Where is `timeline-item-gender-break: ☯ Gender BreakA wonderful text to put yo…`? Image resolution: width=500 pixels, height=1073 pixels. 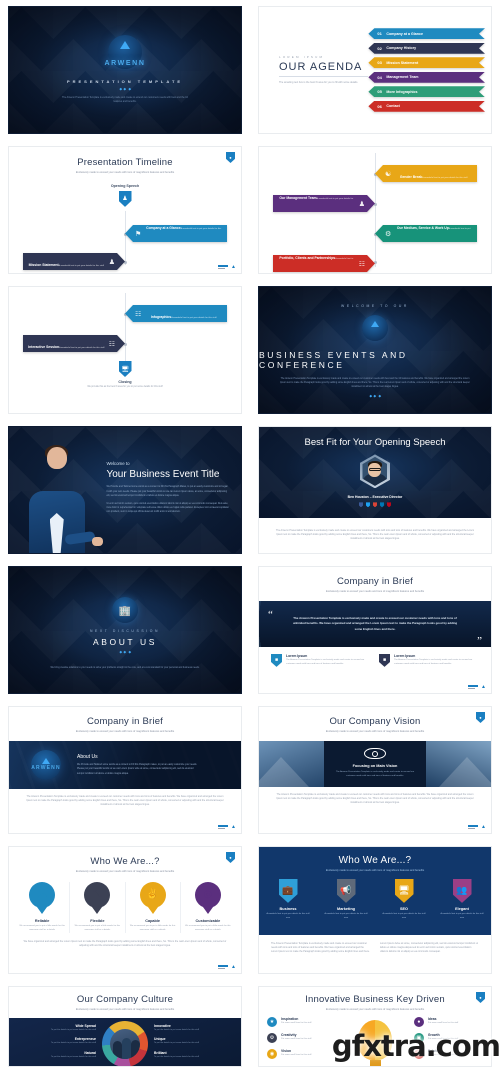
timeline-item-gender-break: ☯ Gender BreakA wonderful text to put yo… is located at coordinates (426, 173).